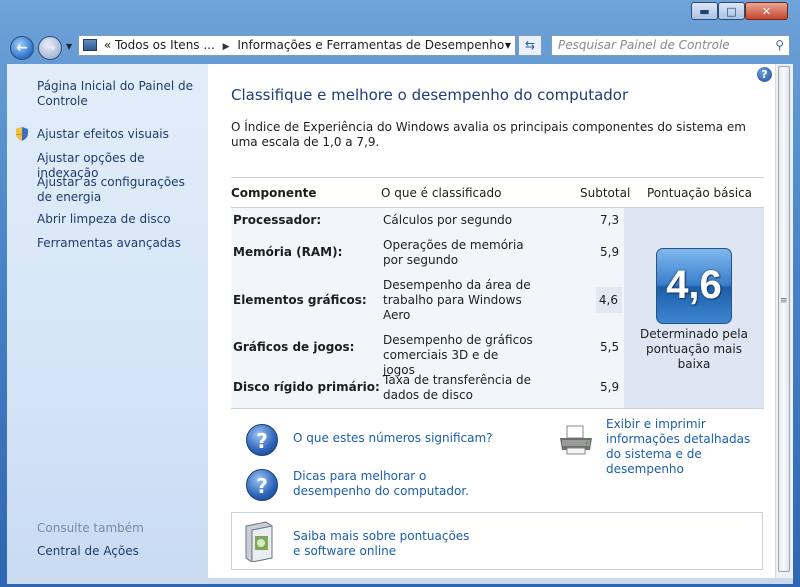  I want to click on row-component: Disco rígido primário:, so click(306, 387).